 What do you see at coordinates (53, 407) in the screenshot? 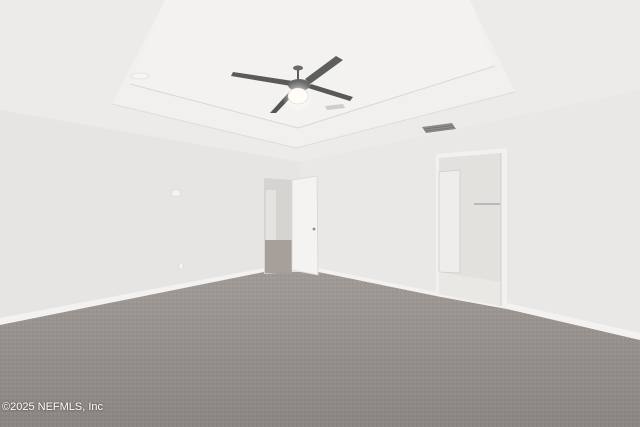
I see `watermark: ©2025 NEFMLS, Inc` at bounding box center [53, 407].